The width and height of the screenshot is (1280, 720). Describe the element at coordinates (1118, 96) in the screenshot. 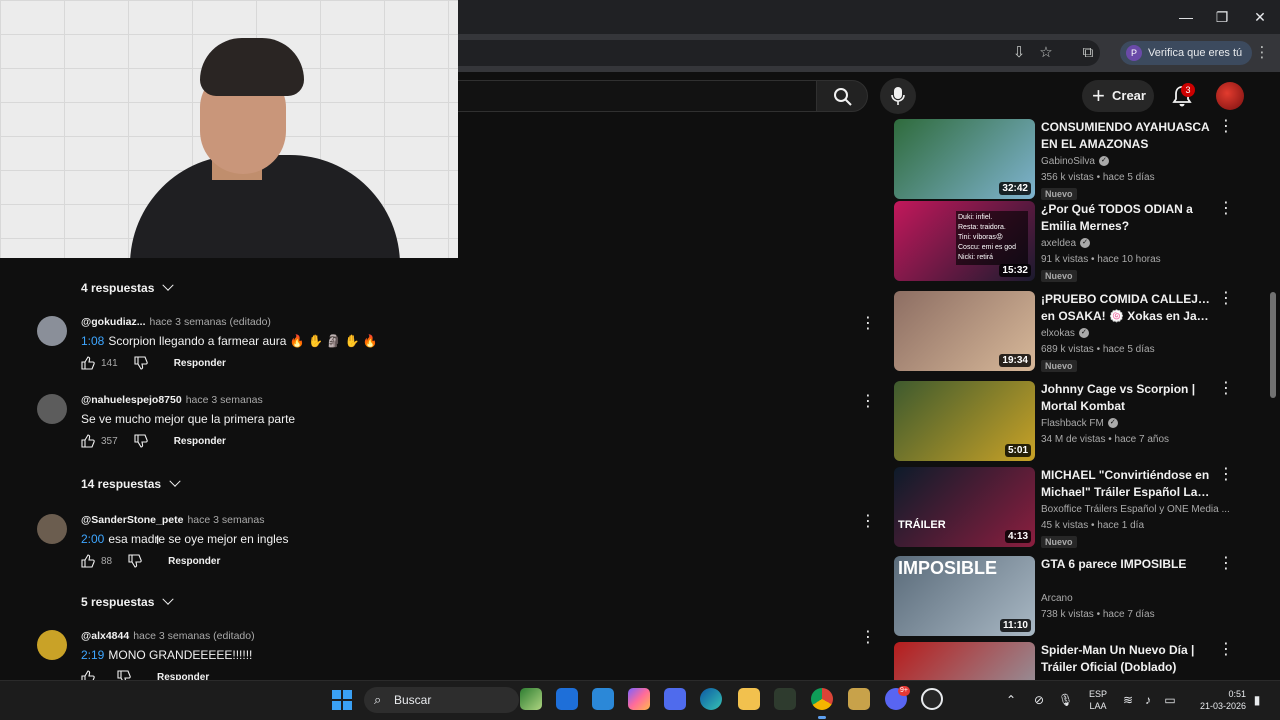

I see `create-button: + Crear` at that location.